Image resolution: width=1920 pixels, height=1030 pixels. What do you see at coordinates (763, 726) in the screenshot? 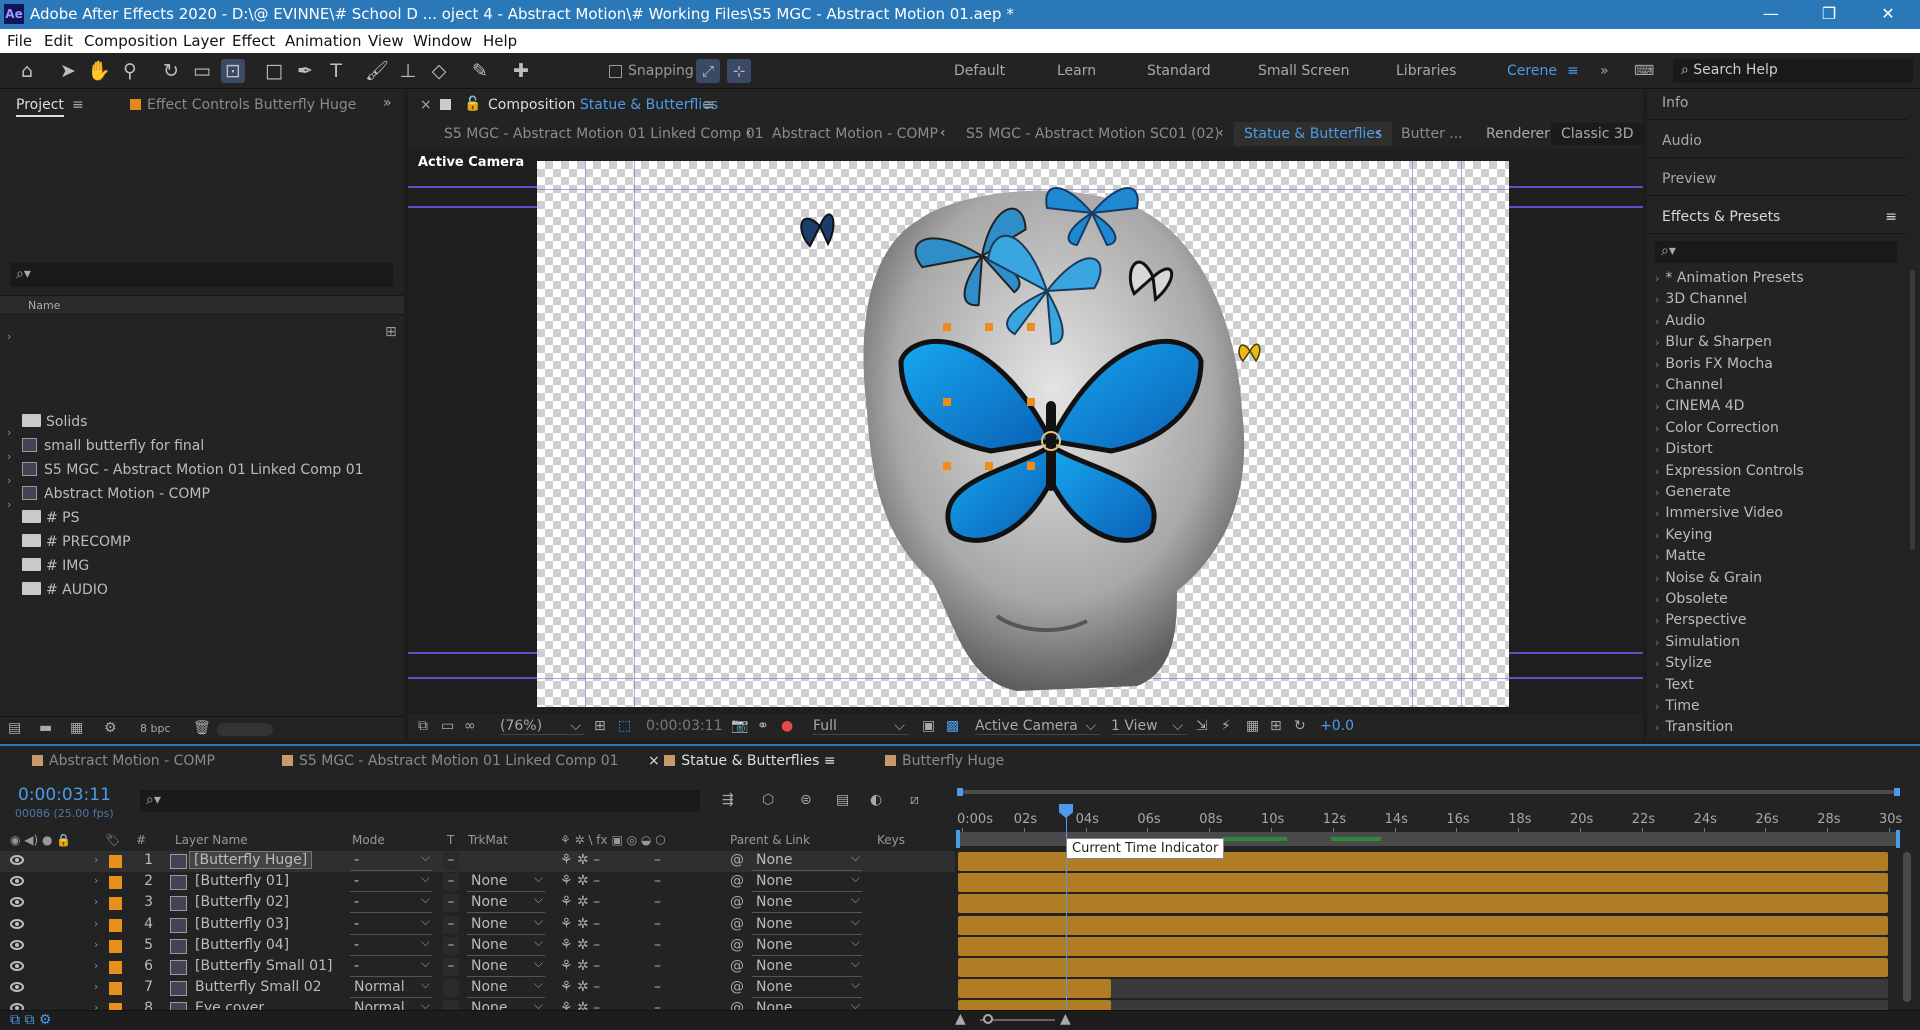
I see `show-snapshot-icon: ⚭` at bounding box center [763, 726].